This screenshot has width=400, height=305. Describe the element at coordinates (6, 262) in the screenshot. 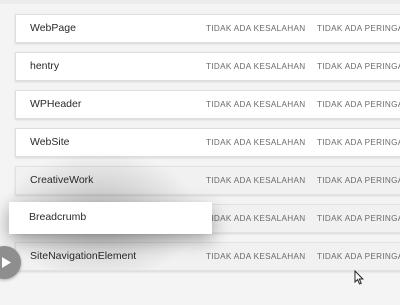

I see `play-icon` at that location.